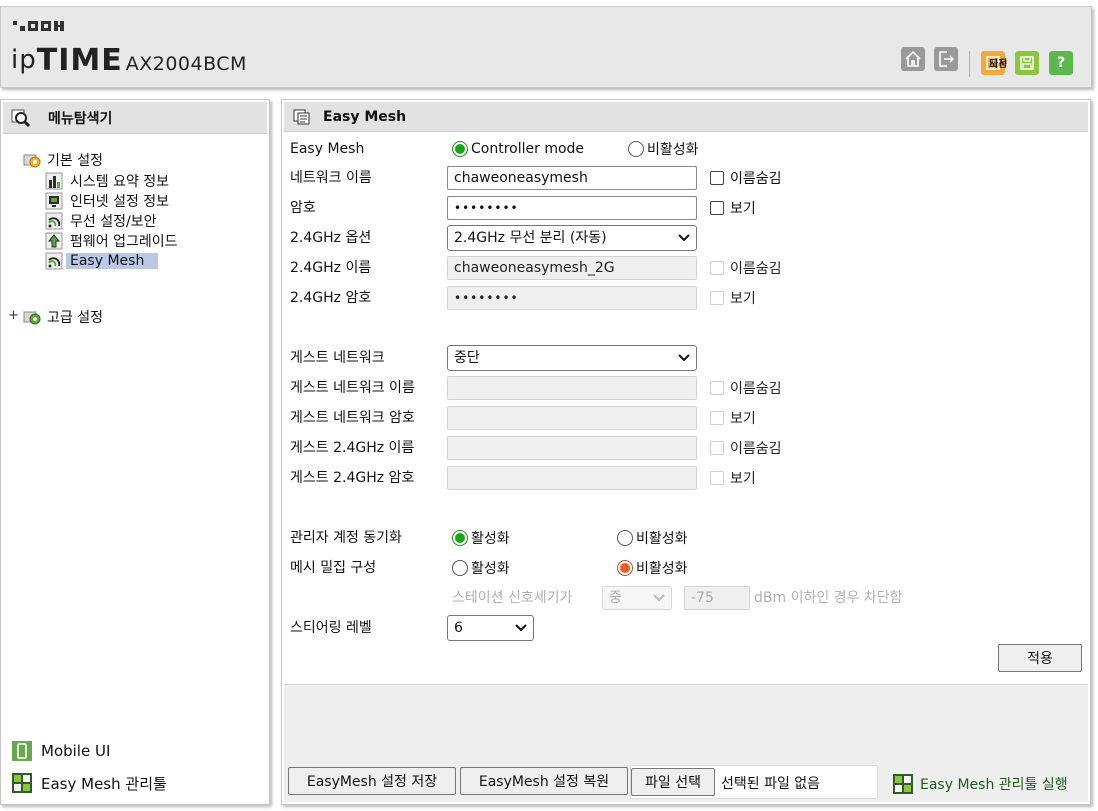 The image size is (1098, 811). What do you see at coordinates (302, 117) in the screenshot?
I see `page-icon` at bounding box center [302, 117].